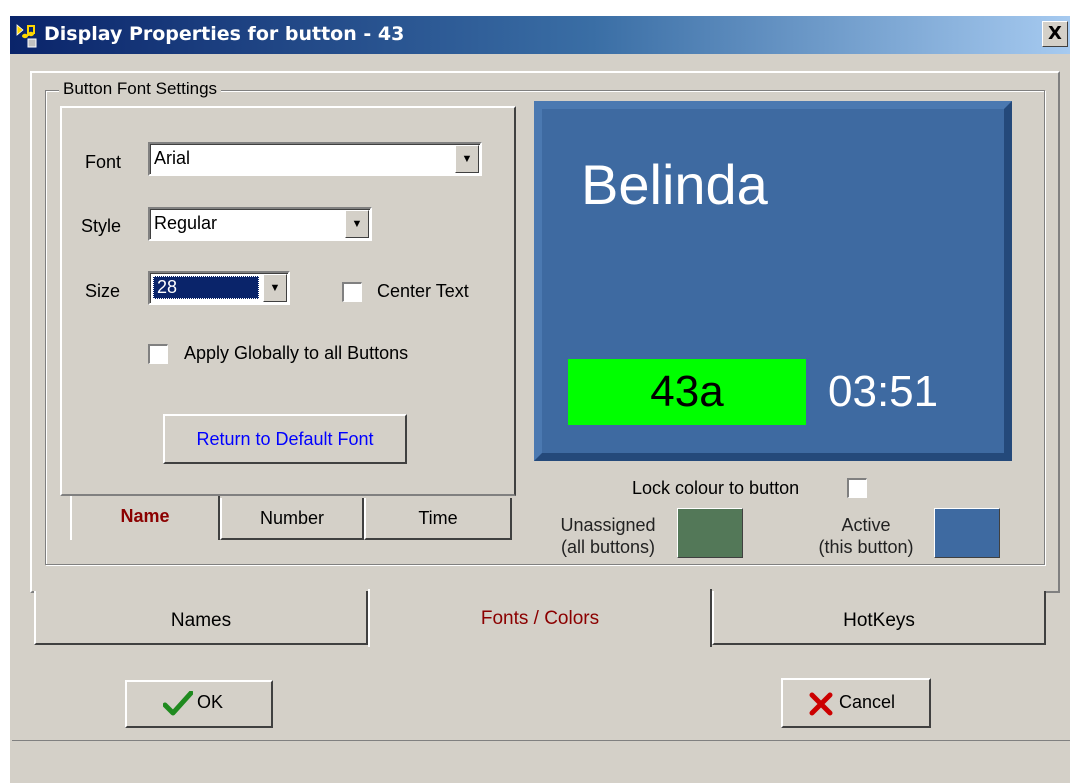  What do you see at coordinates (285, 439) in the screenshot?
I see `return-to-default-font-button: Return to Default Font` at bounding box center [285, 439].